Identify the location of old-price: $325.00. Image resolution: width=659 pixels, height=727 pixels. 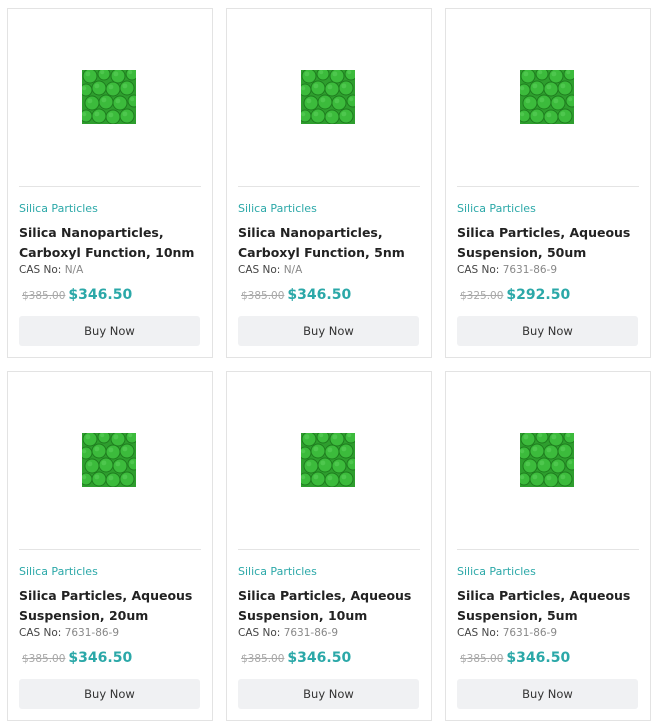
(482, 296).